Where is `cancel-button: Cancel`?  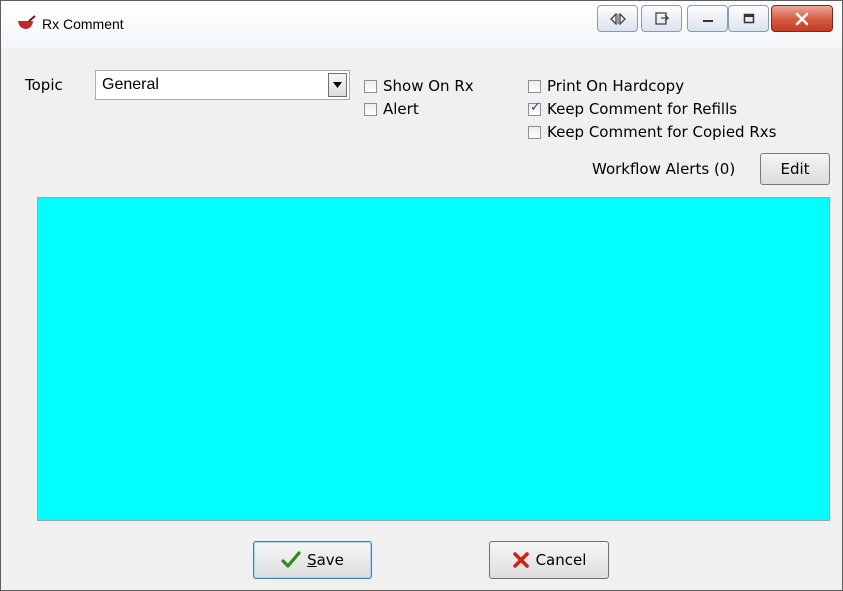
cancel-button: Cancel is located at coordinates (549, 560).